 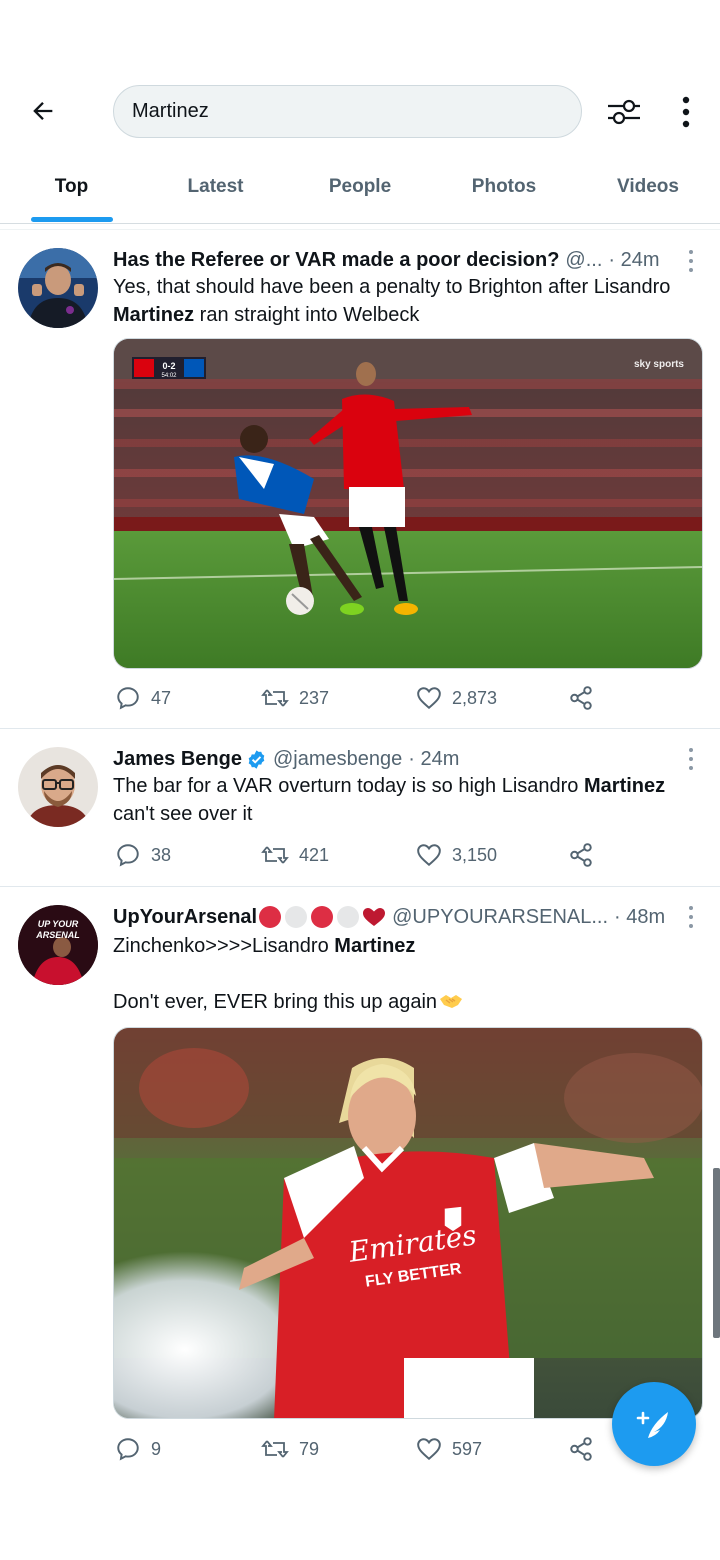 I want to click on reply-button: 38, so click(x=143, y=855).